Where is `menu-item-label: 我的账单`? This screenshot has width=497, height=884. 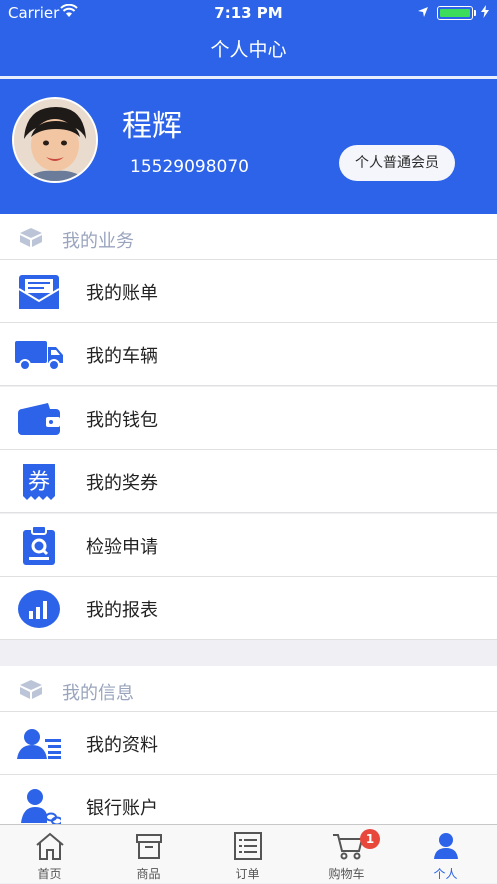
menu-item-label: 我的账单 is located at coordinates (122, 293).